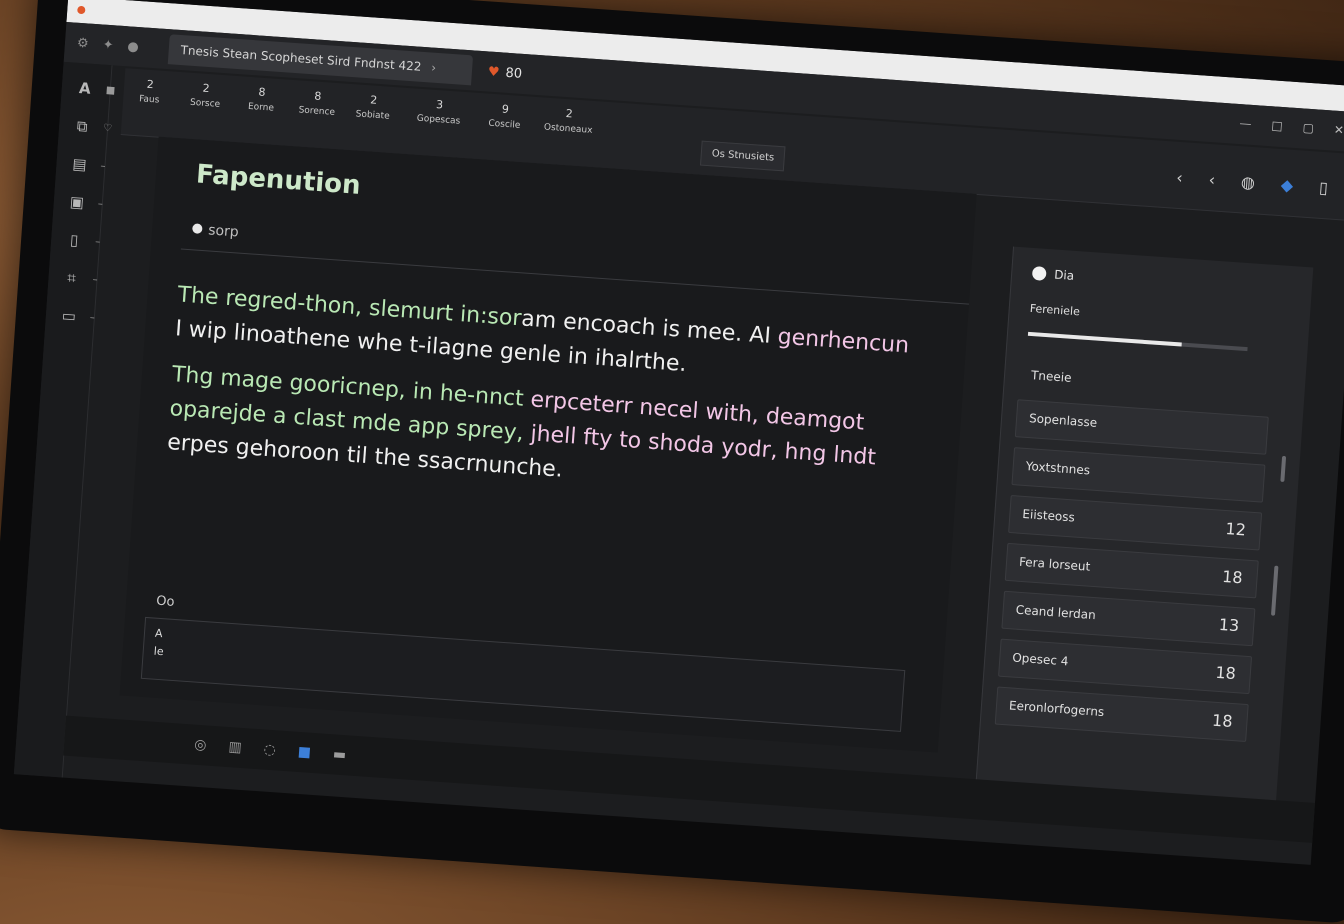  Describe the element at coordinates (493, 72) in the screenshot. I see `heart-icon: ♥` at that location.